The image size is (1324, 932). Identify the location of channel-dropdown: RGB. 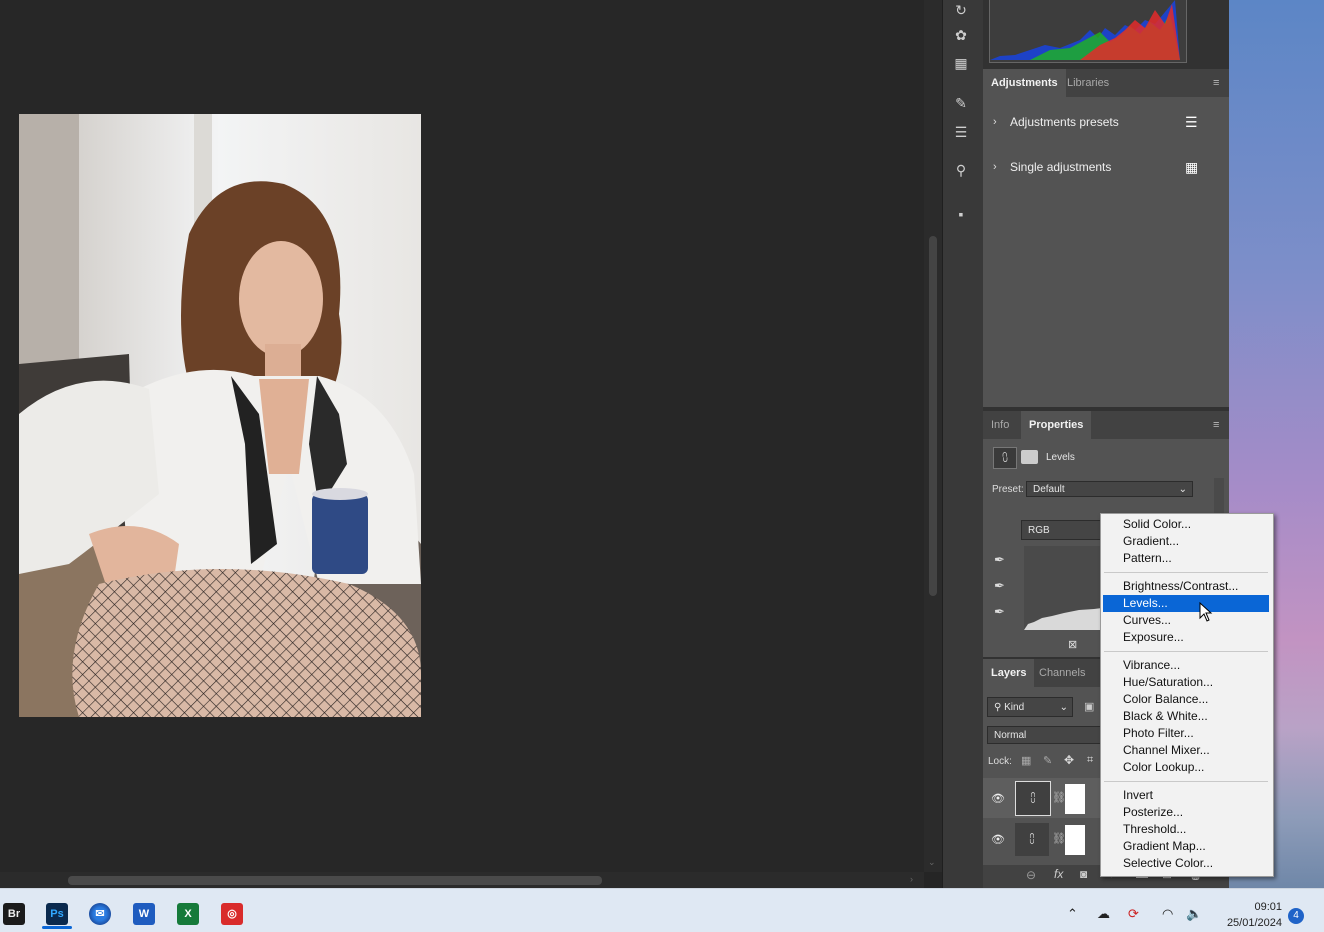
(1061, 530).